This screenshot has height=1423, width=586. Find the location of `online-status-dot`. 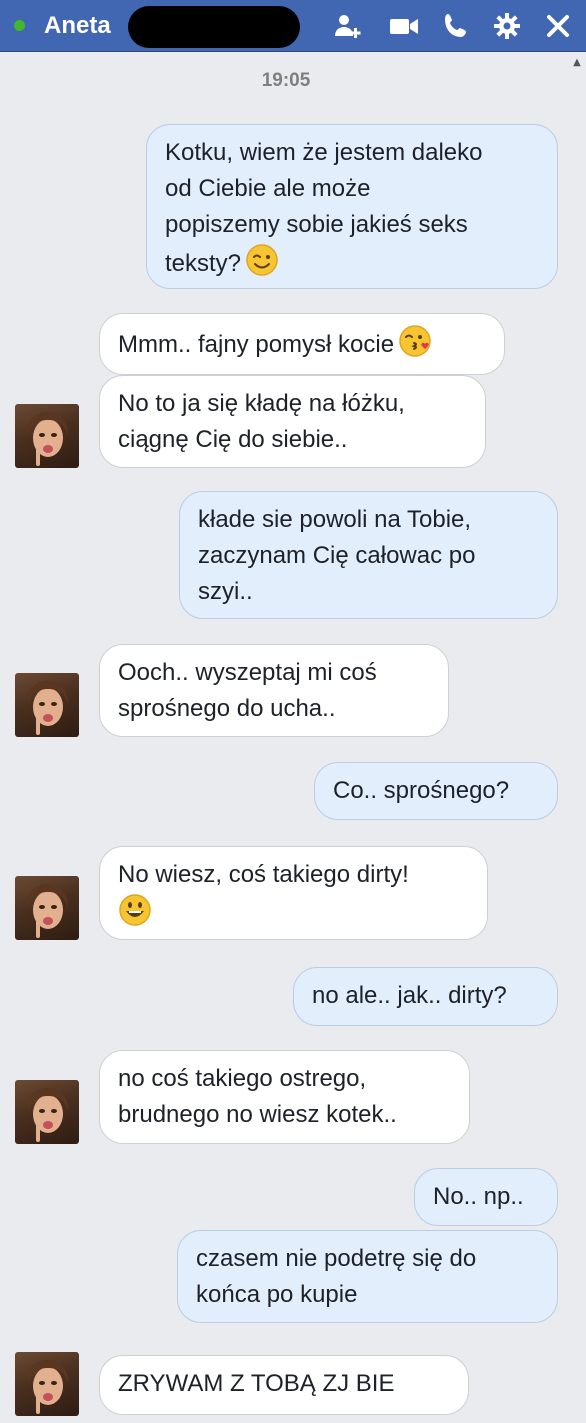

online-status-dot is located at coordinates (19, 25).